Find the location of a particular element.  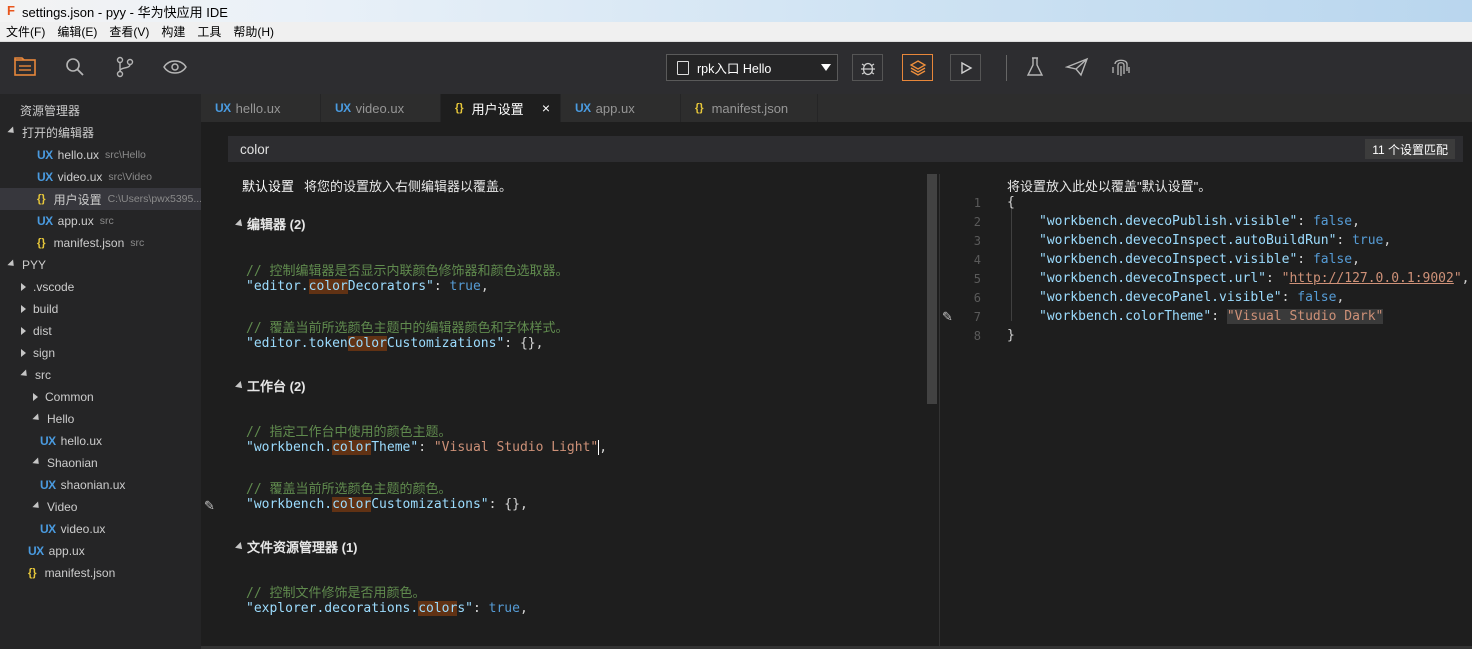

close-icon: × is located at coordinates (546, 108).